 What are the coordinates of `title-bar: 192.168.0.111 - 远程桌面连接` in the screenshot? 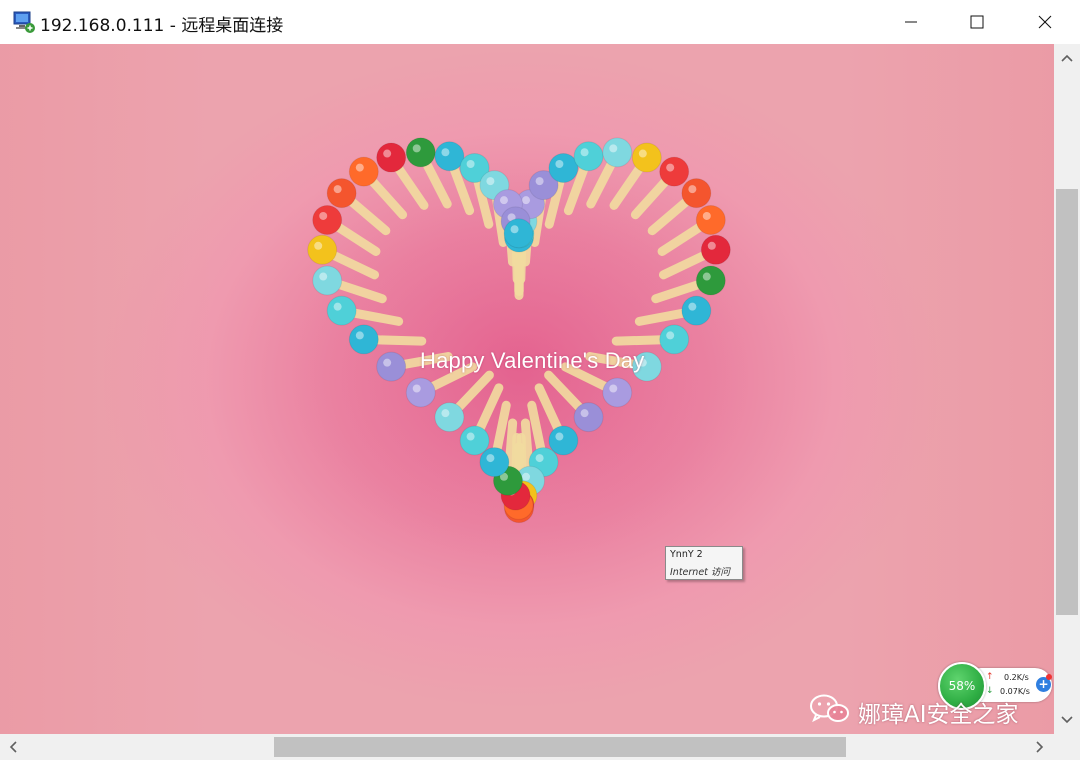 It's located at (540, 22).